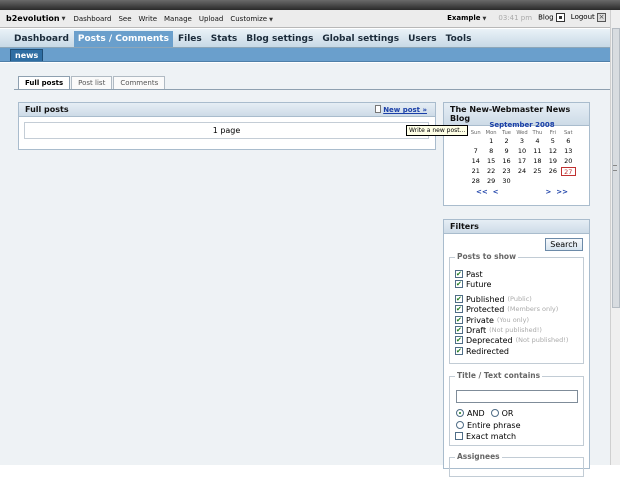  Describe the element at coordinates (568, 151) in the screenshot. I see `calendar-day: 13` at that location.